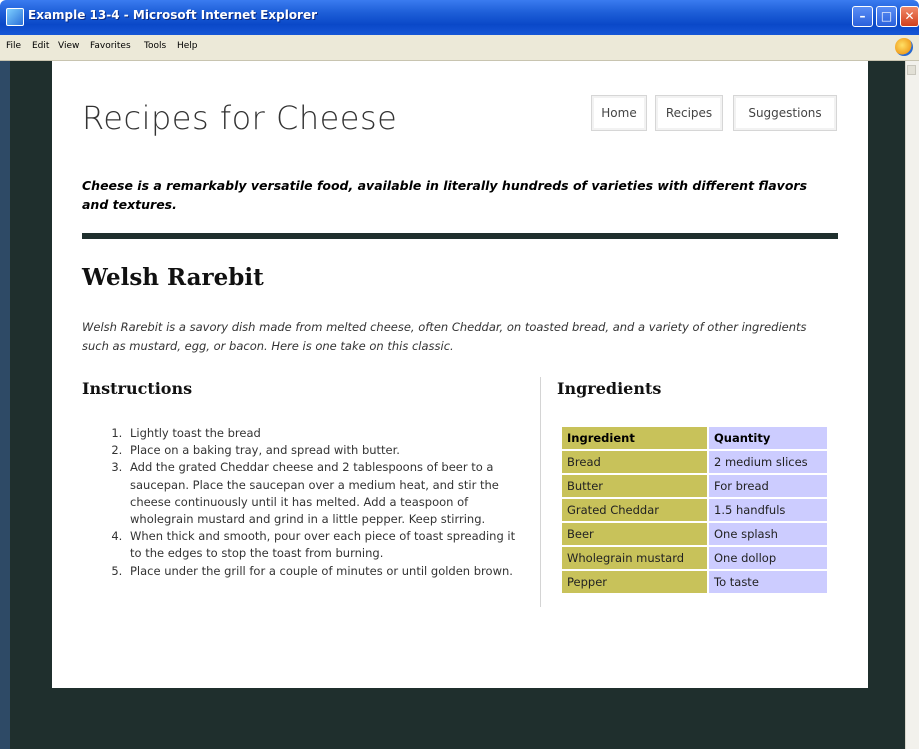  I want to click on menu-view: View, so click(68, 46).